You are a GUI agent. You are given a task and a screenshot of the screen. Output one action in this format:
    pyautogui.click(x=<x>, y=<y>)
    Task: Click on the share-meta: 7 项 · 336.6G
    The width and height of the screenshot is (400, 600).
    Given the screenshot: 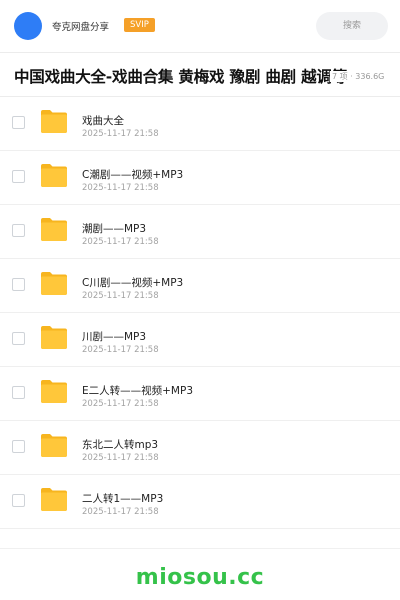 What is the action you would take?
    pyautogui.click(x=357, y=76)
    